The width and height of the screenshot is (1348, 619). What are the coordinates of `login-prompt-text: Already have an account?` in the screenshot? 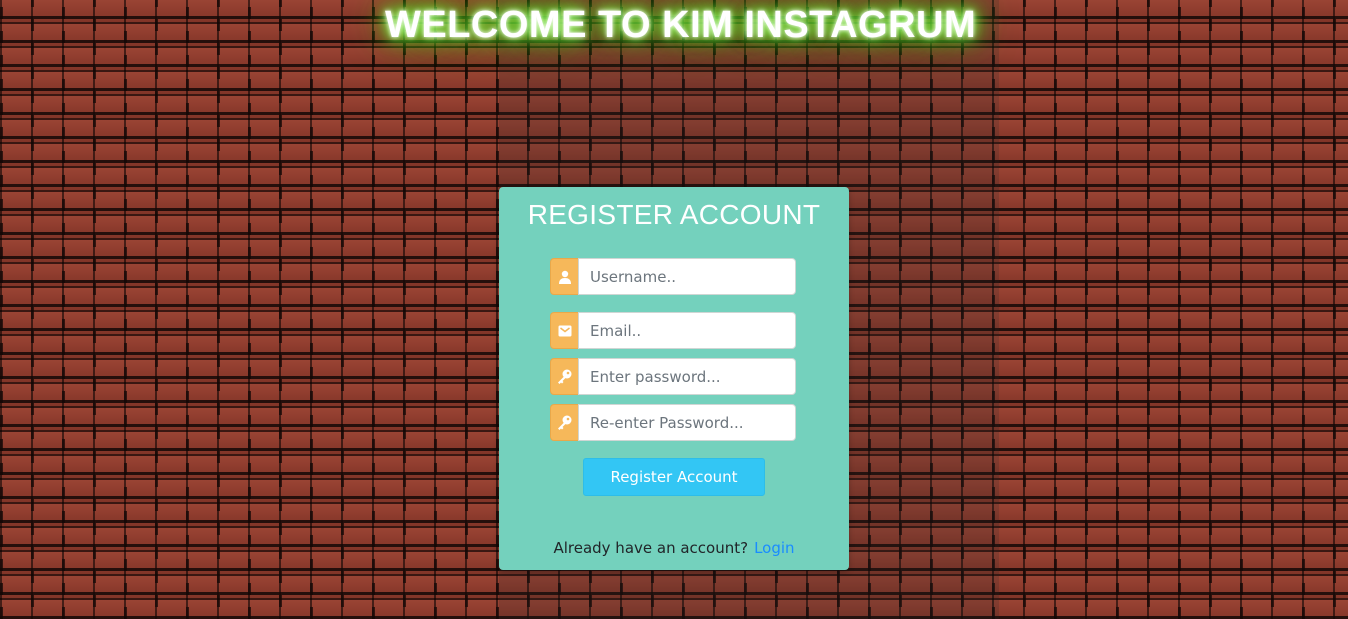 It's located at (651, 548).